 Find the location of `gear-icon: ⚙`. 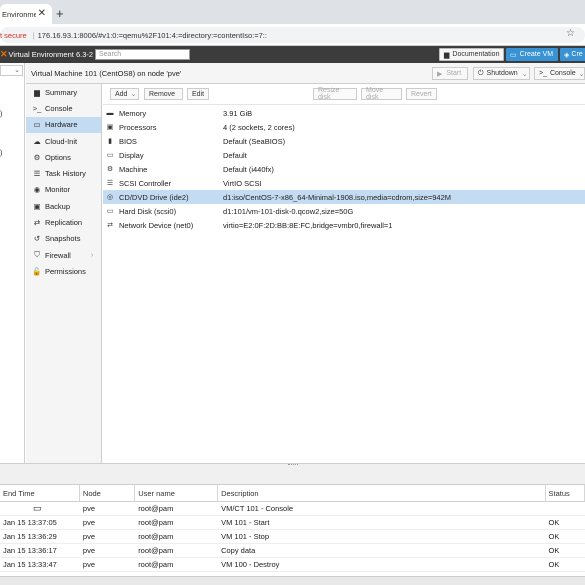

gear-icon: ⚙ is located at coordinates (37, 157).